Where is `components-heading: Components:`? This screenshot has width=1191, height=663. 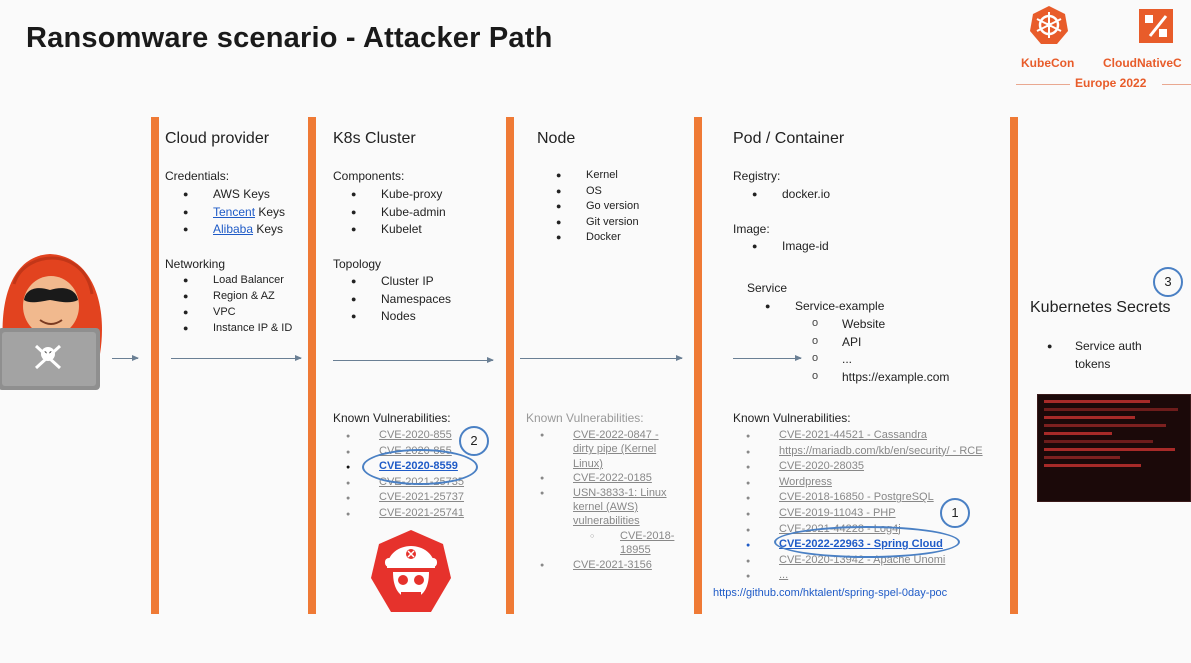 components-heading: Components: is located at coordinates (369, 176).